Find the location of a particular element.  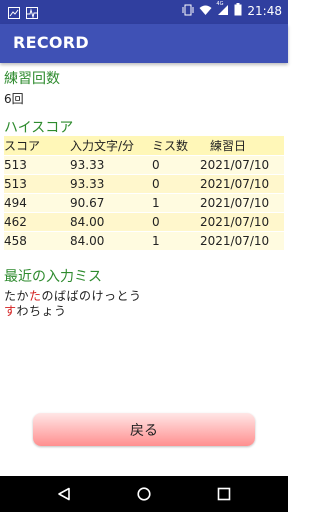

image-notification-icon is located at coordinates (14, 13).